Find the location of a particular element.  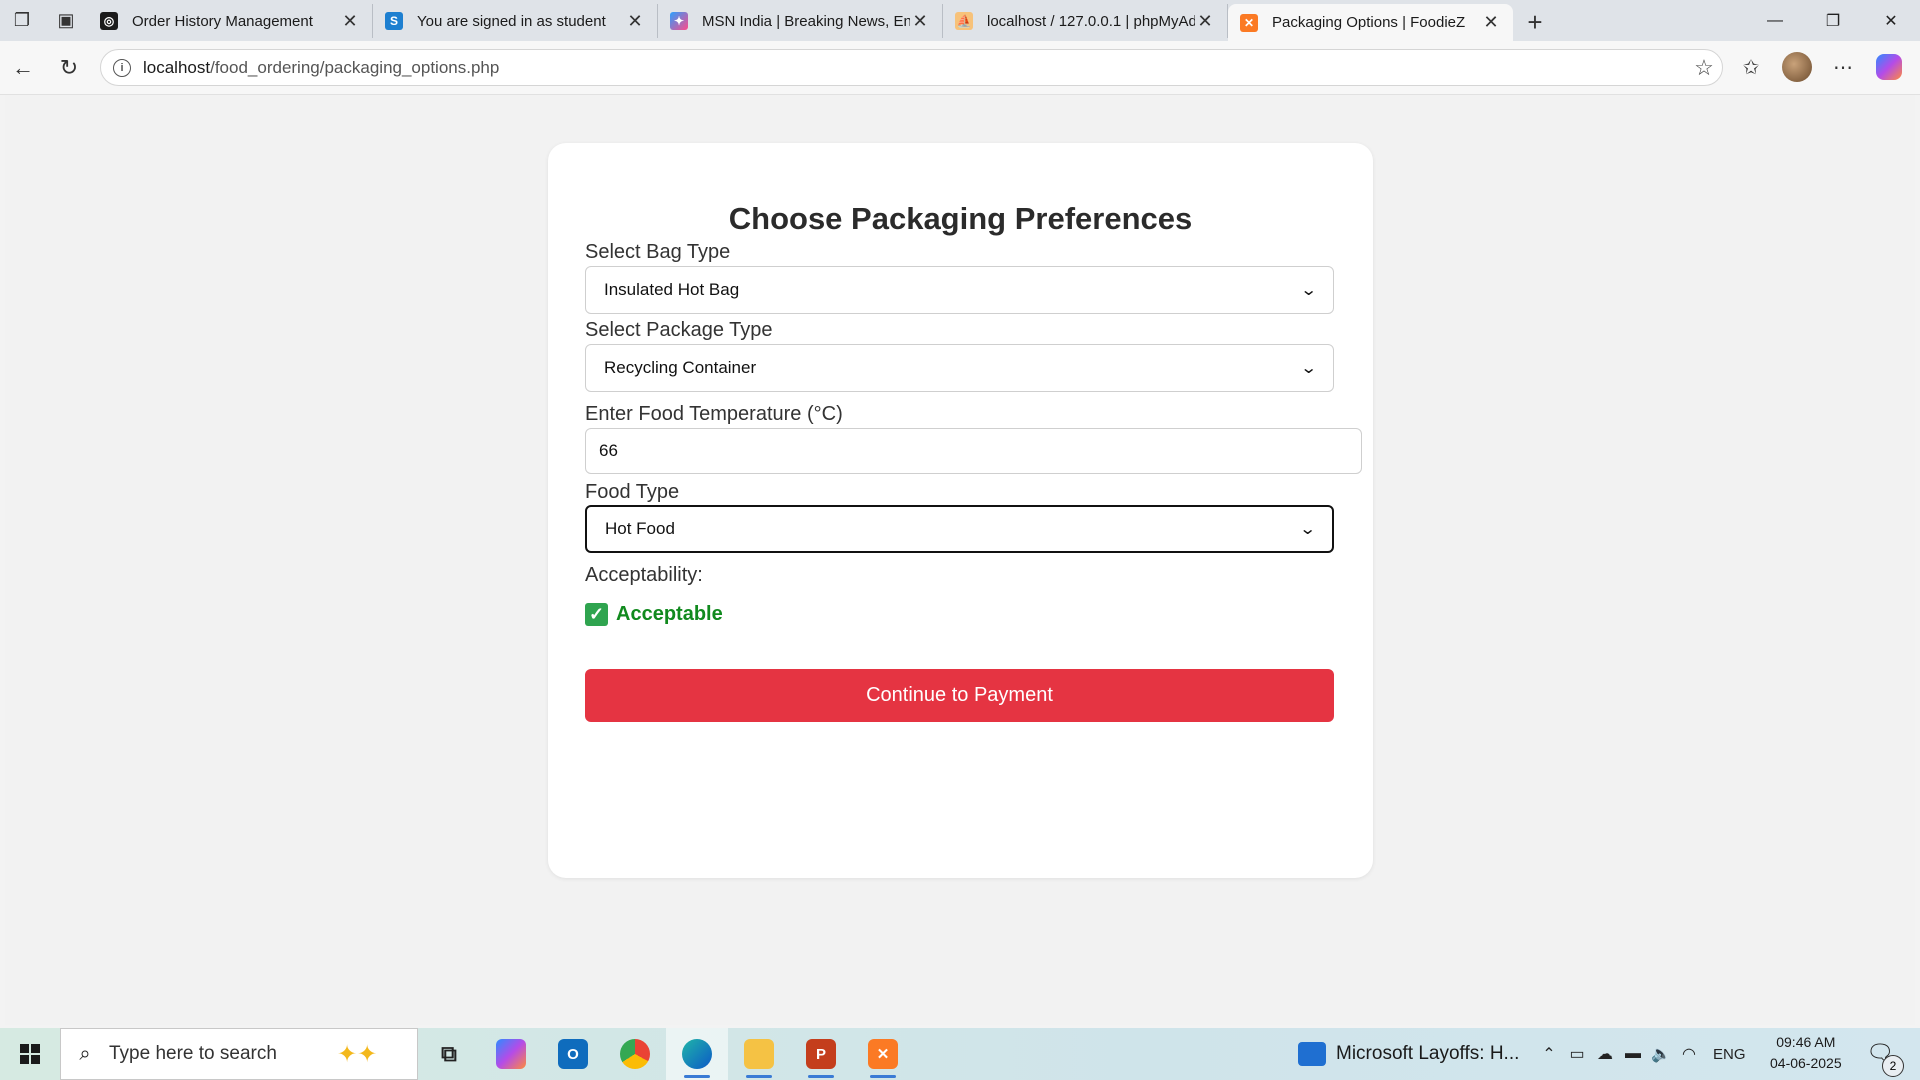

tab-phpmyadmin: ⛵ localhost / 127.0.0.1 | phpMyAdm ✕ is located at coordinates (1085, 21).